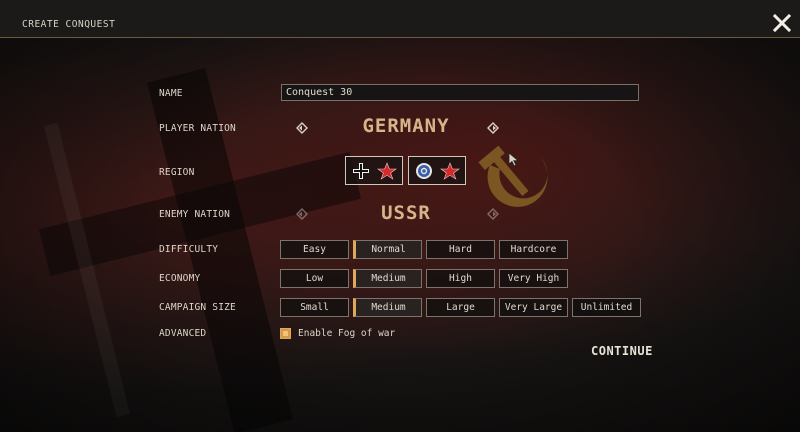  What do you see at coordinates (314, 249) in the screenshot?
I see `difficulty-option-easy: Easy` at bounding box center [314, 249].